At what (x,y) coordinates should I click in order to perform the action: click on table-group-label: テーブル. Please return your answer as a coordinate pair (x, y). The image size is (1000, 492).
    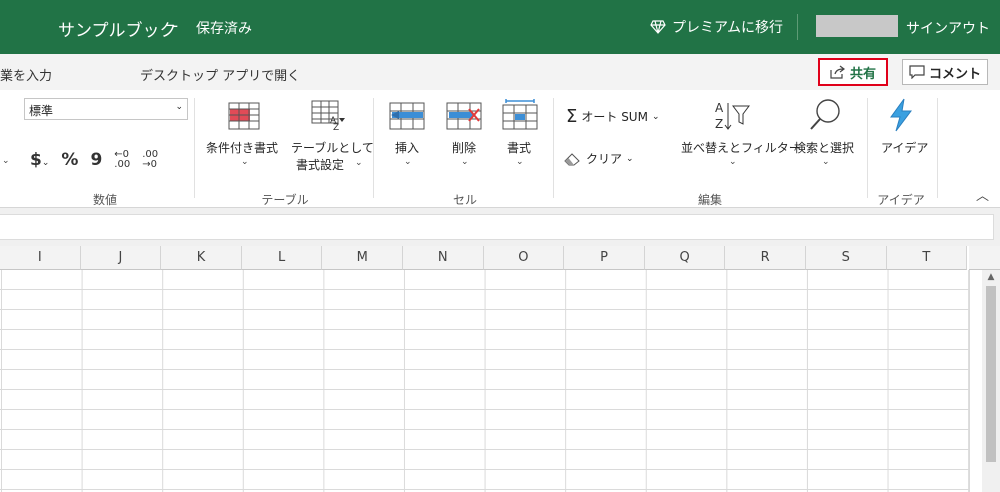
    Looking at the image, I should click on (285, 200).